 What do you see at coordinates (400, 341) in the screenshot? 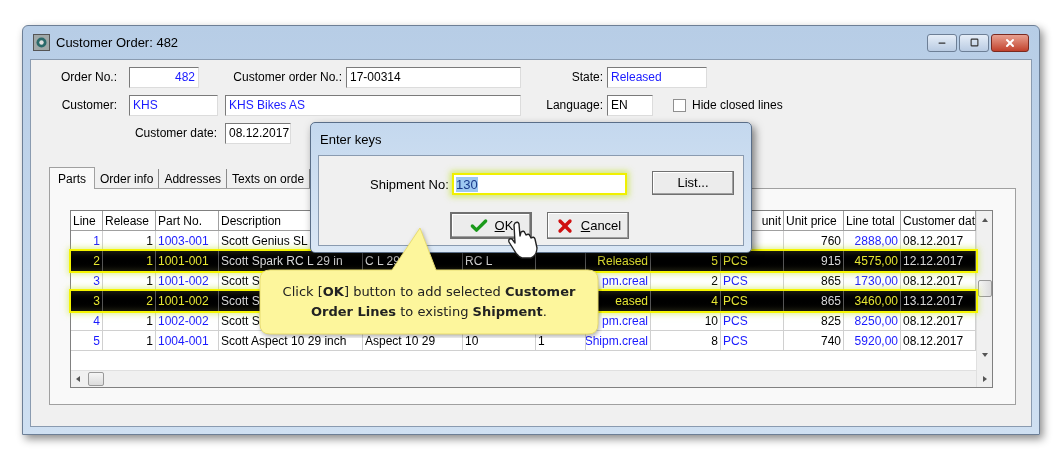
I see `table-cell-text: Aspect 10 29` at bounding box center [400, 341].